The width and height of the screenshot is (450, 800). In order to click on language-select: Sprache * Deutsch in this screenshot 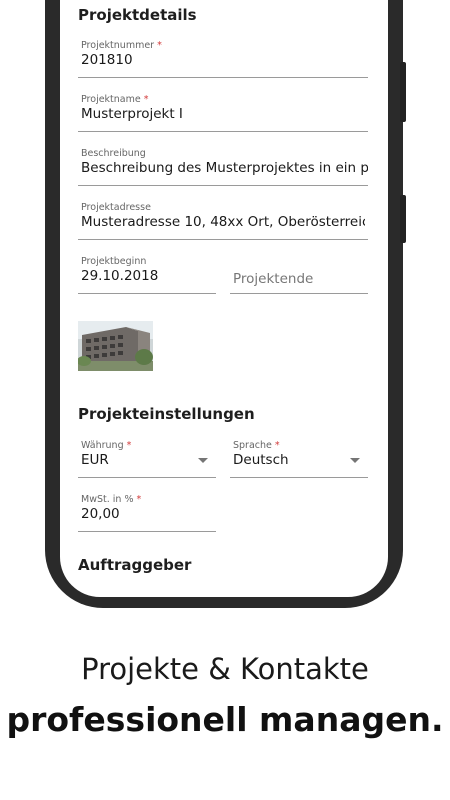, I will do `click(299, 459)`.